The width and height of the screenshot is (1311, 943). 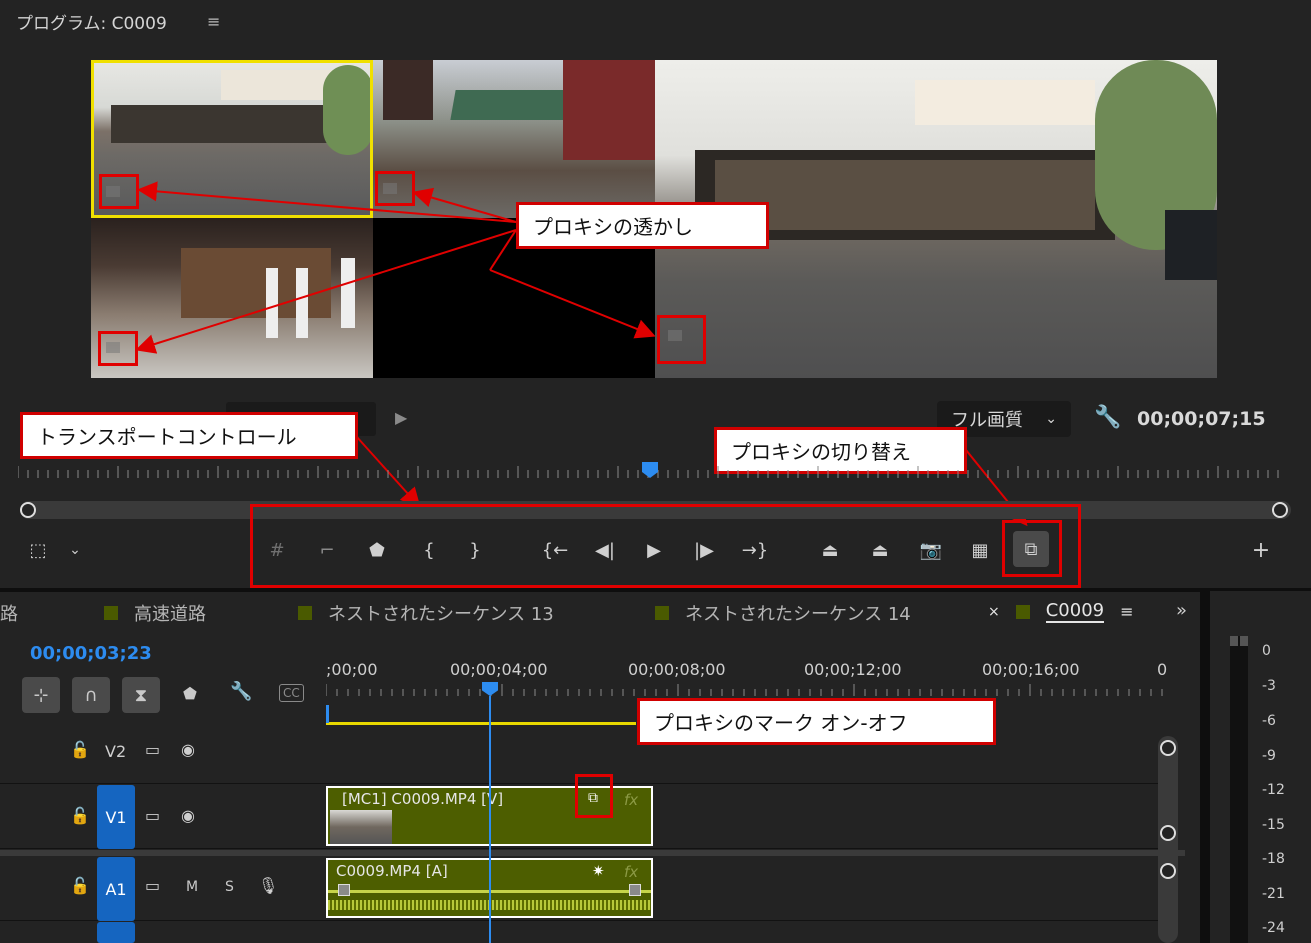 I want to click on mark-out-icon: }, so click(x=475, y=550).